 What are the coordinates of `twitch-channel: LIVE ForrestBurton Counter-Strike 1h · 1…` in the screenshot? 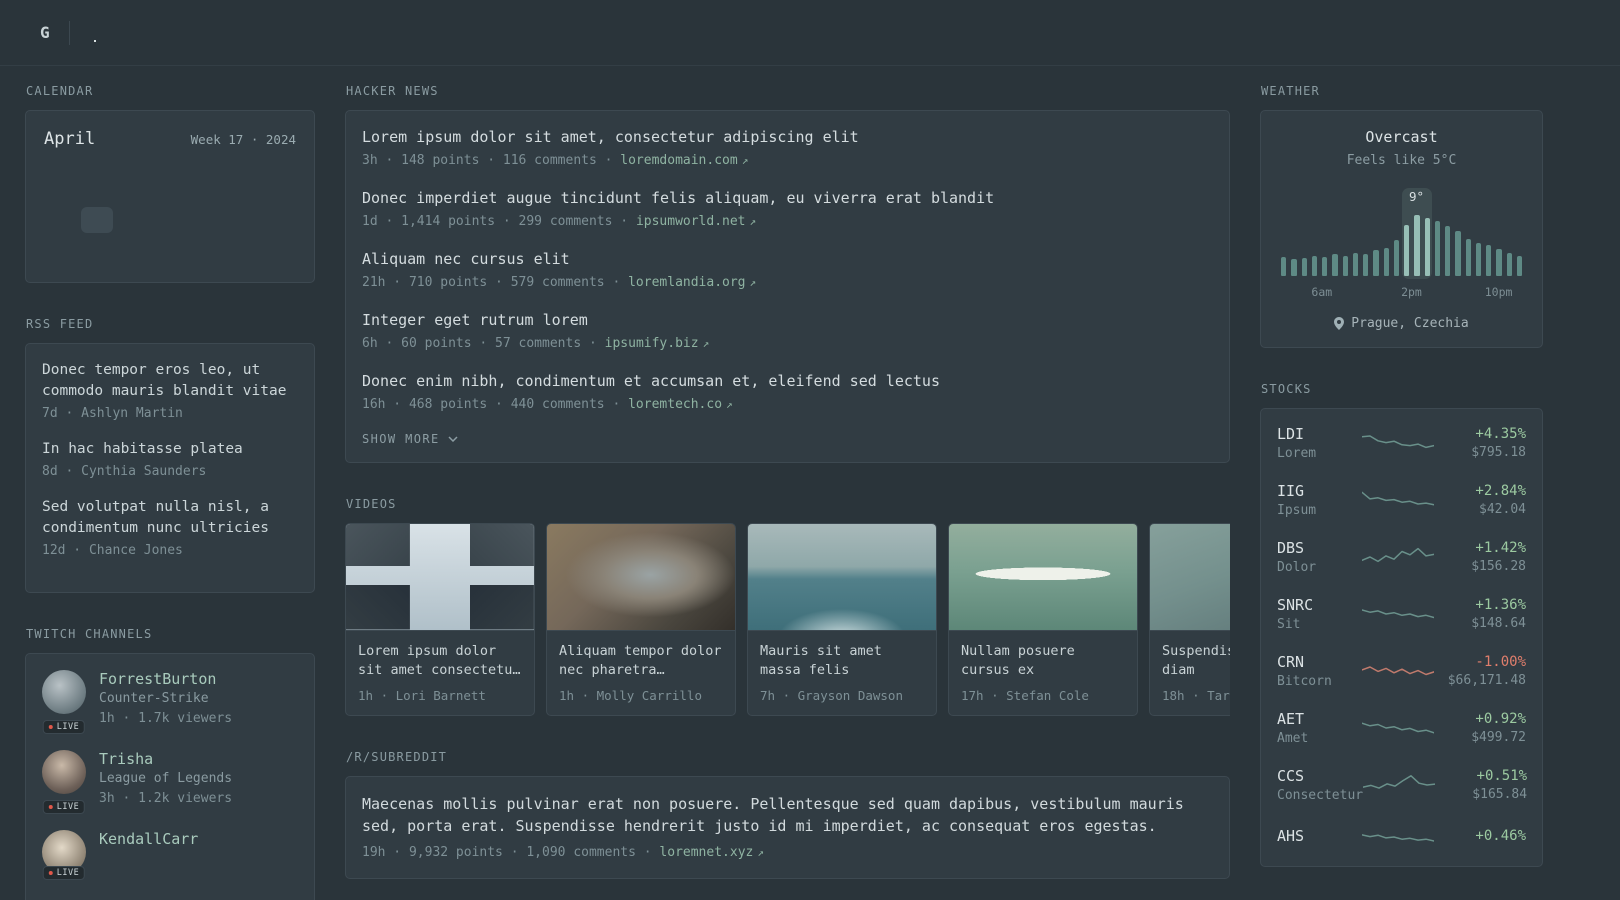 It's located at (170, 702).